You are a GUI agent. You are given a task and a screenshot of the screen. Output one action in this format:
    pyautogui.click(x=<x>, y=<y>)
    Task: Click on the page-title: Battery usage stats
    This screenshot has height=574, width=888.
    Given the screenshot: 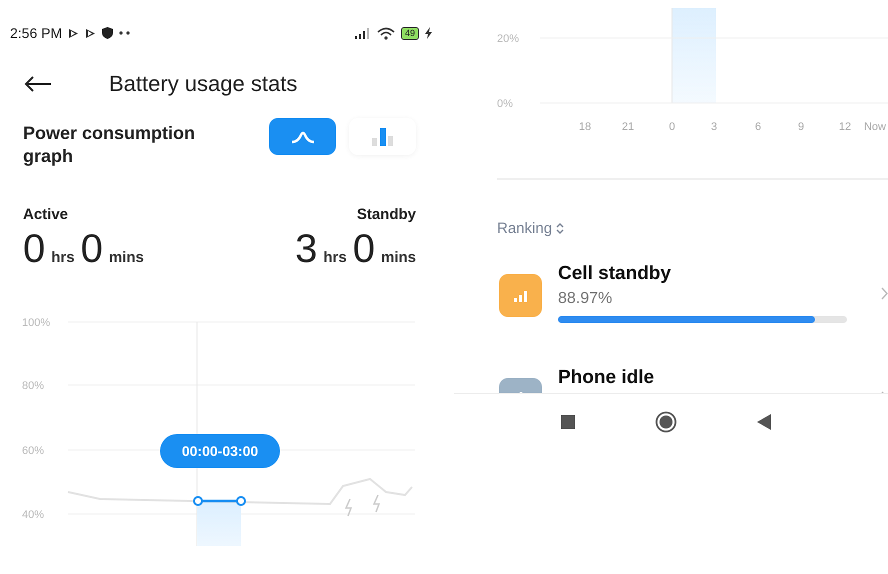 What is the action you would take?
    pyautogui.click(x=203, y=84)
    